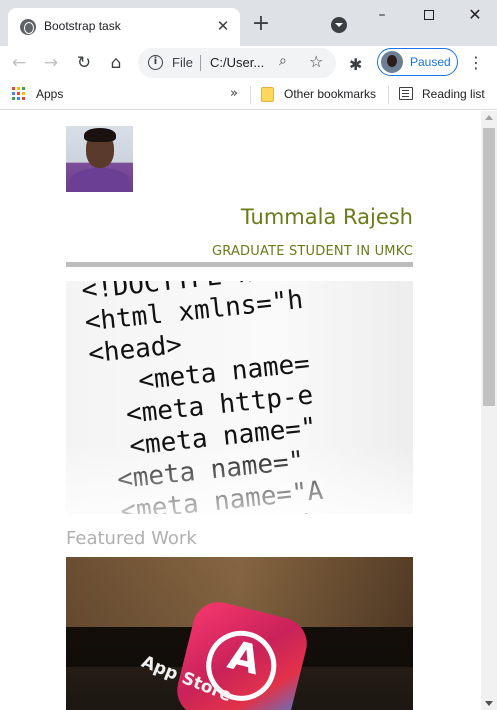 The image size is (497, 710). What do you see at coordinates (489, 703) in the screenshot?
I see `scroll-down-icon` at bounding box center [489, 703].